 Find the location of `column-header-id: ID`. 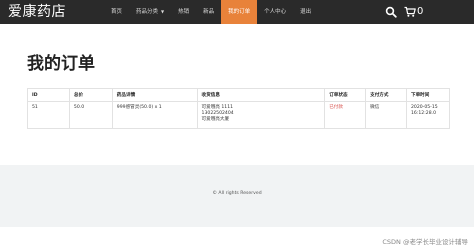

column-header-id: ID is located at coordinates (48, 95).